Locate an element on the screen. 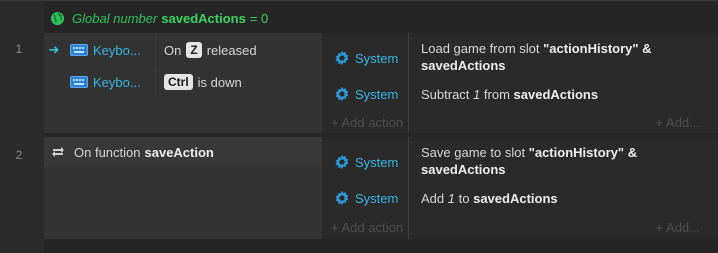  condition-row: Keybo... Ctrl is down is located at coordinates (183, 82).